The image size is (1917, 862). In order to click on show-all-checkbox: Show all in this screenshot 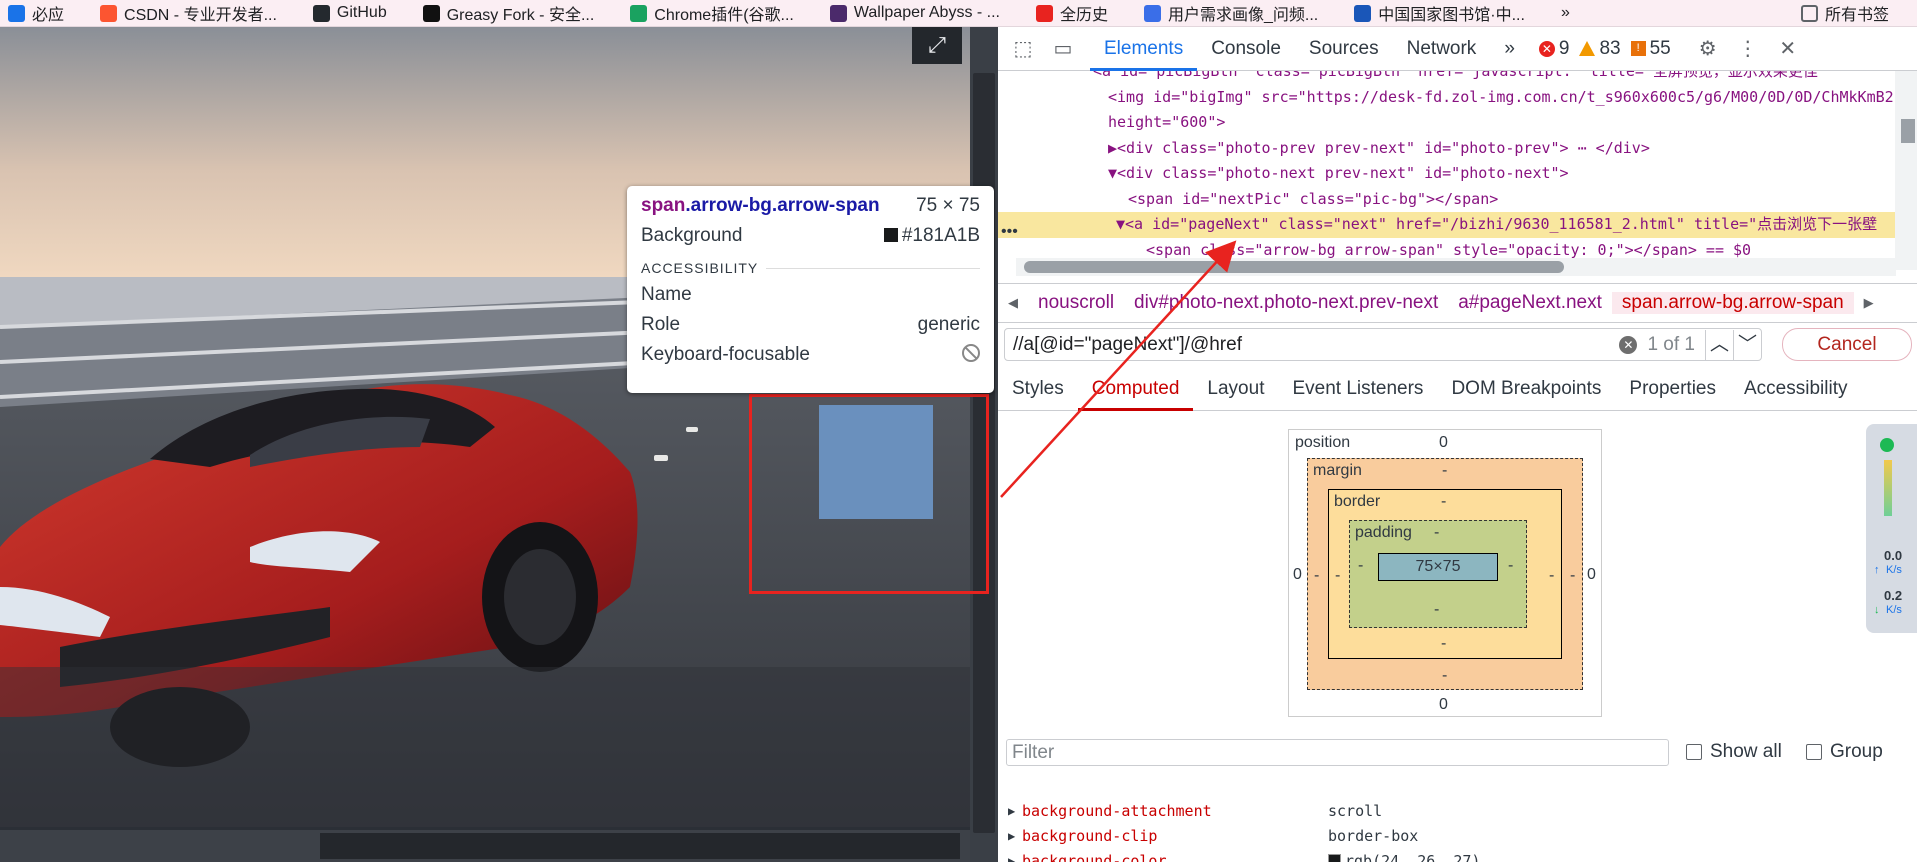, I will do `click(1734, 752)`.